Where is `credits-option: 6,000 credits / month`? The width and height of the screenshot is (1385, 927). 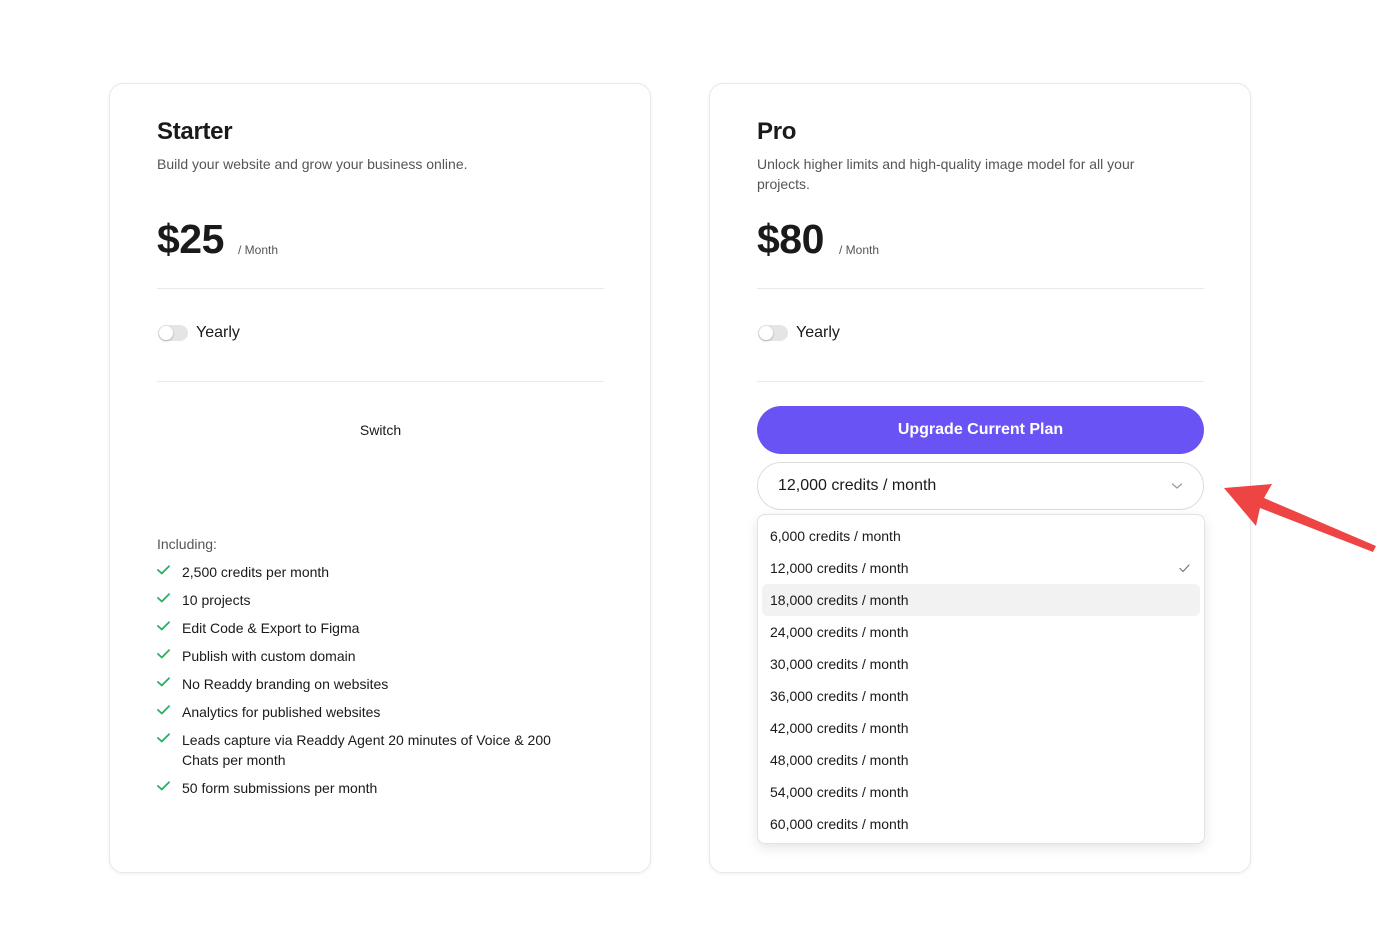 credits-option: 6,000 credits / month is located at coordinates (981, 536).